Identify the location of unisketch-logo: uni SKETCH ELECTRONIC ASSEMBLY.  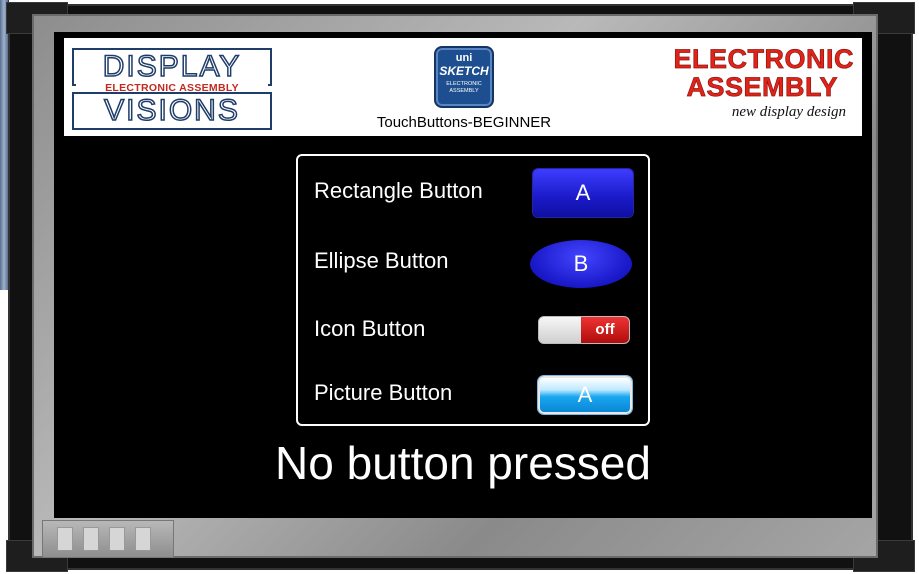
(464, 77).